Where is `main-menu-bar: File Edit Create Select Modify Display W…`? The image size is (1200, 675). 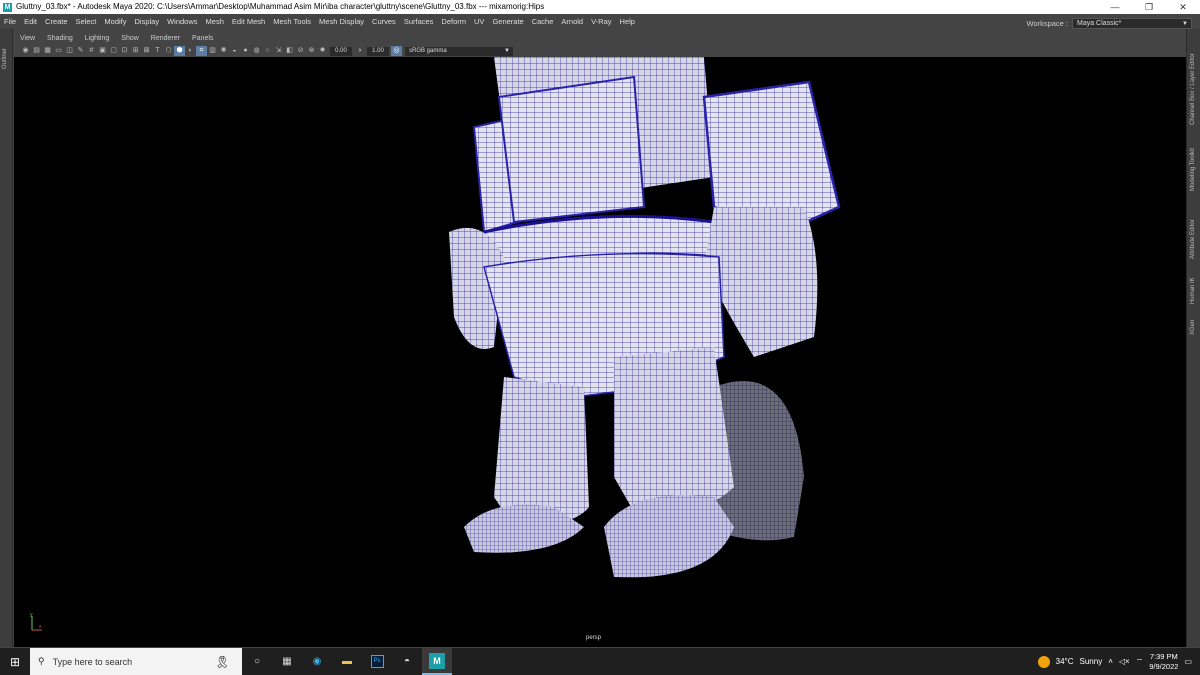
main-menu-bar: File Edit Create Select Modify Display W… is located at coordinates (600, 21).